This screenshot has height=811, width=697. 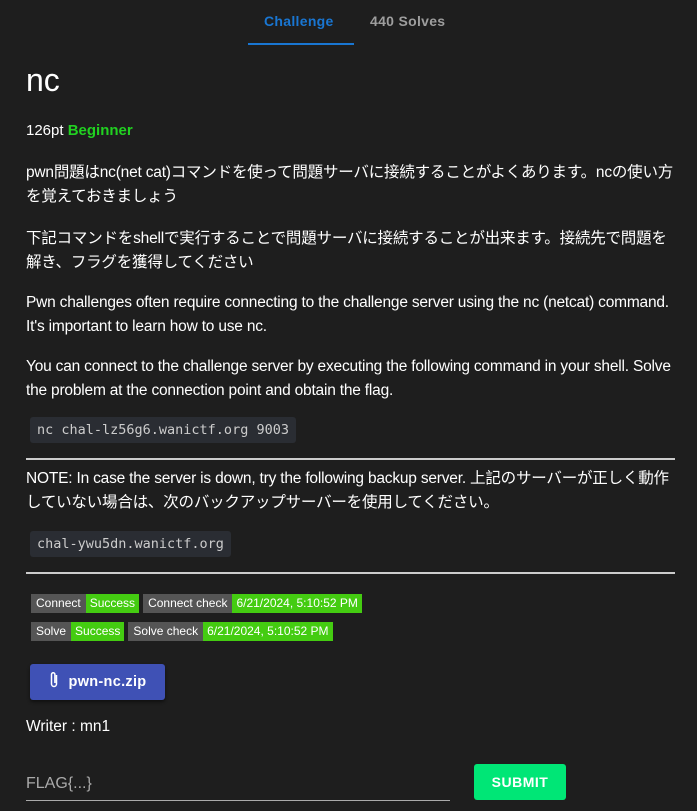 I want to click on tab-solves: 440 Solves, so click(x=407, y=21).